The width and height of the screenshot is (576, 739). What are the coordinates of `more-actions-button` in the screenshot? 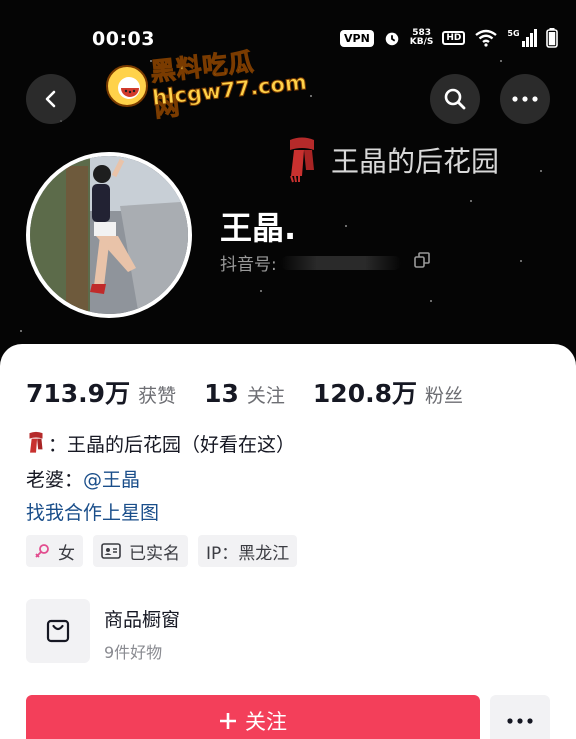 It's located at (520, 717).